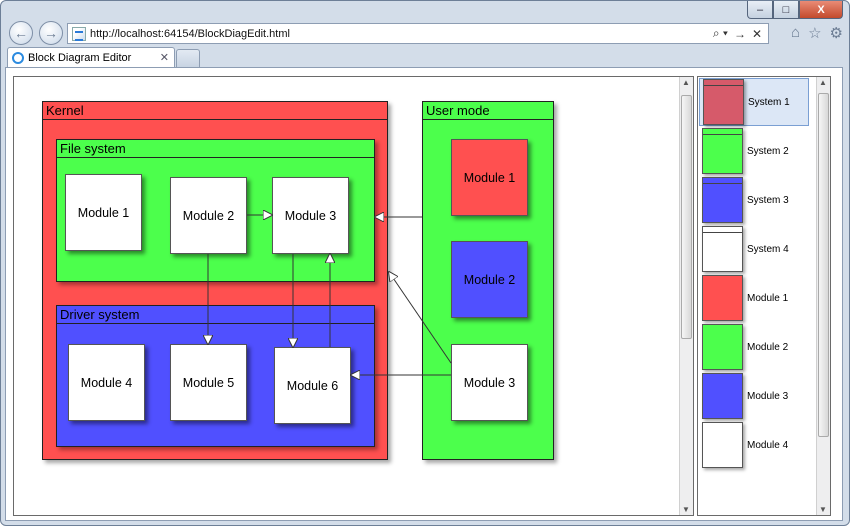 This screenshot has width=850, height=526. I want to click on browser-tools: ⌂ ☆ ⚙, so click(817, 33).